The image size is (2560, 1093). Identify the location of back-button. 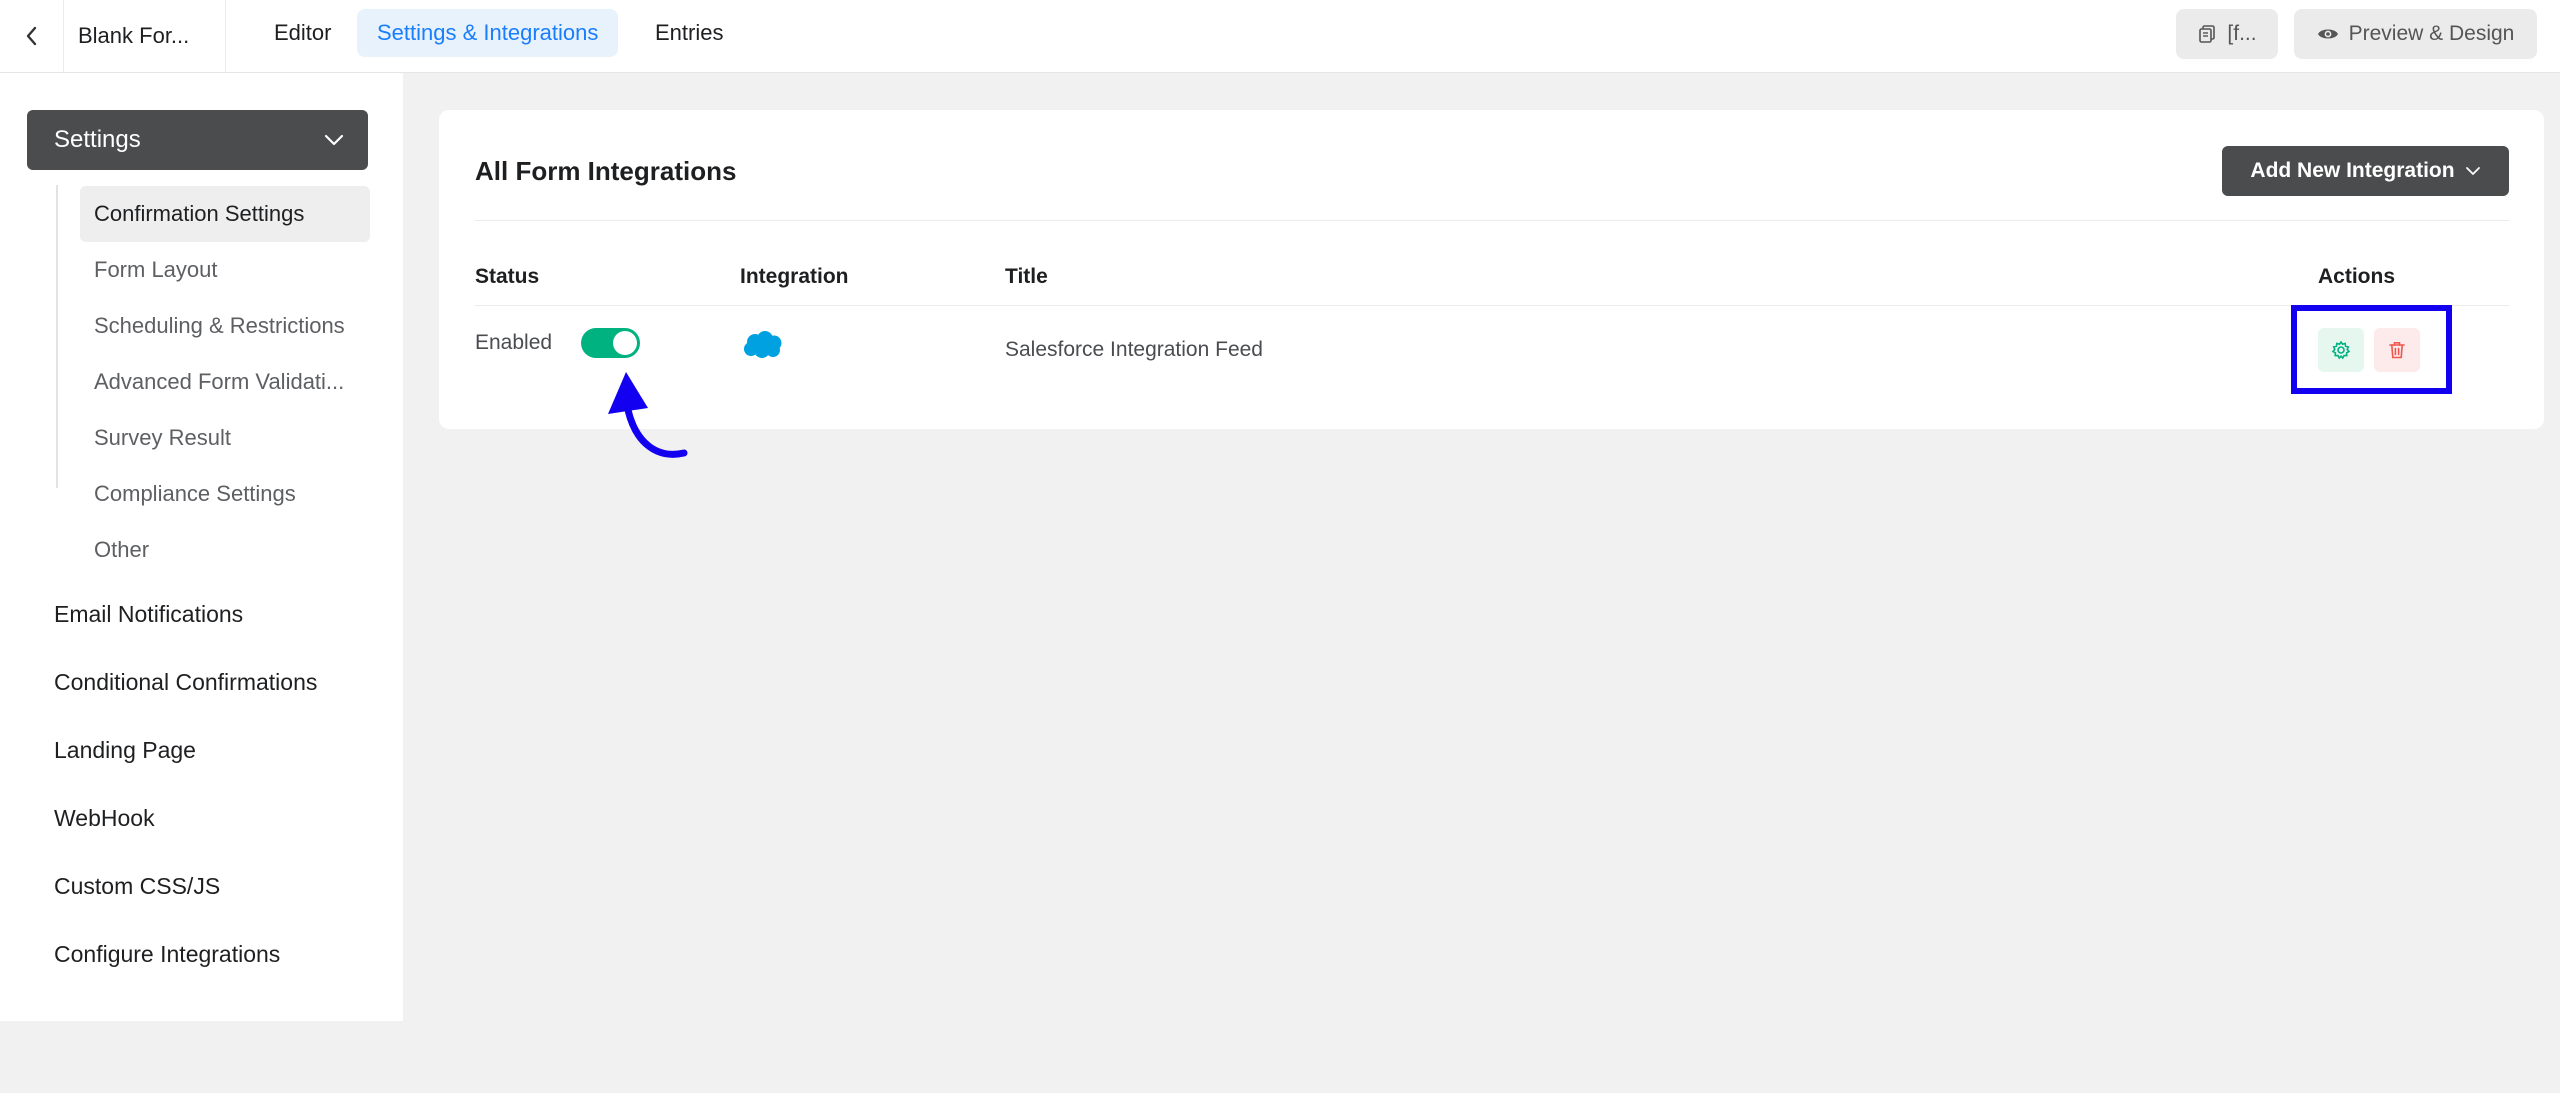
(32, 36).